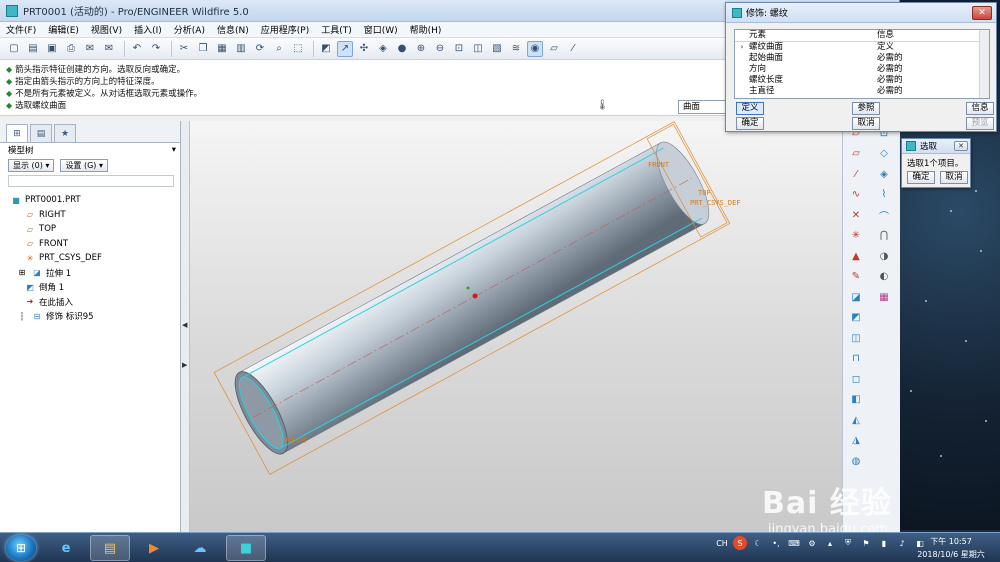  What do you see at coordinates (984, 64) in the screenshot?
I see `table-scrollbar` at bounding box center [984, 64].